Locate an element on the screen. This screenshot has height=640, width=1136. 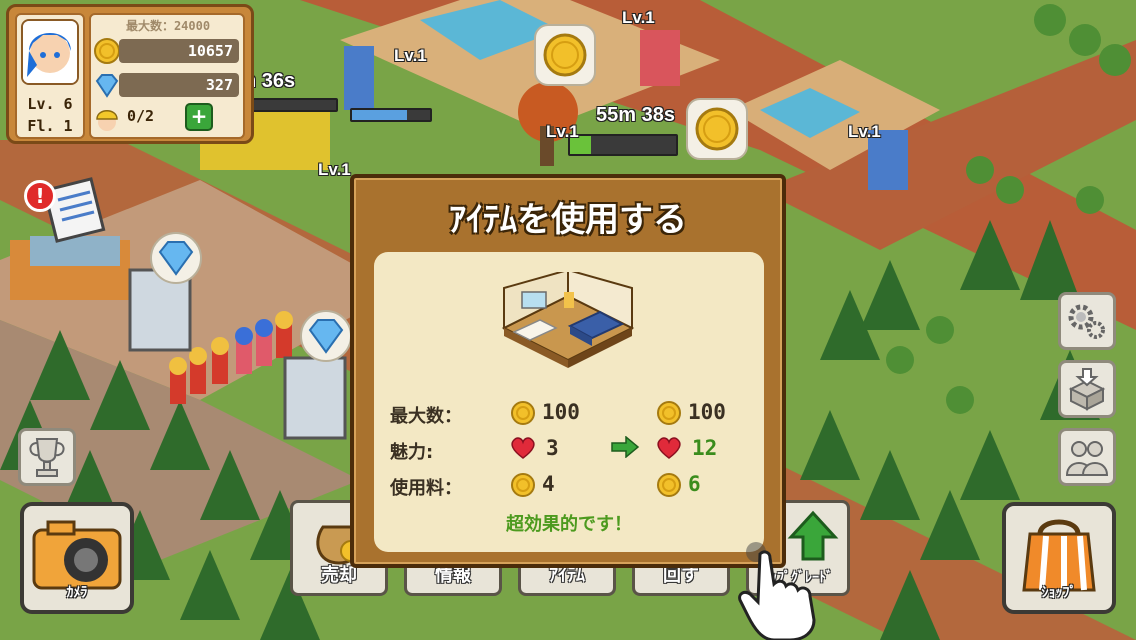
worker-count: 0/2 is located at coordinates (141, 116).